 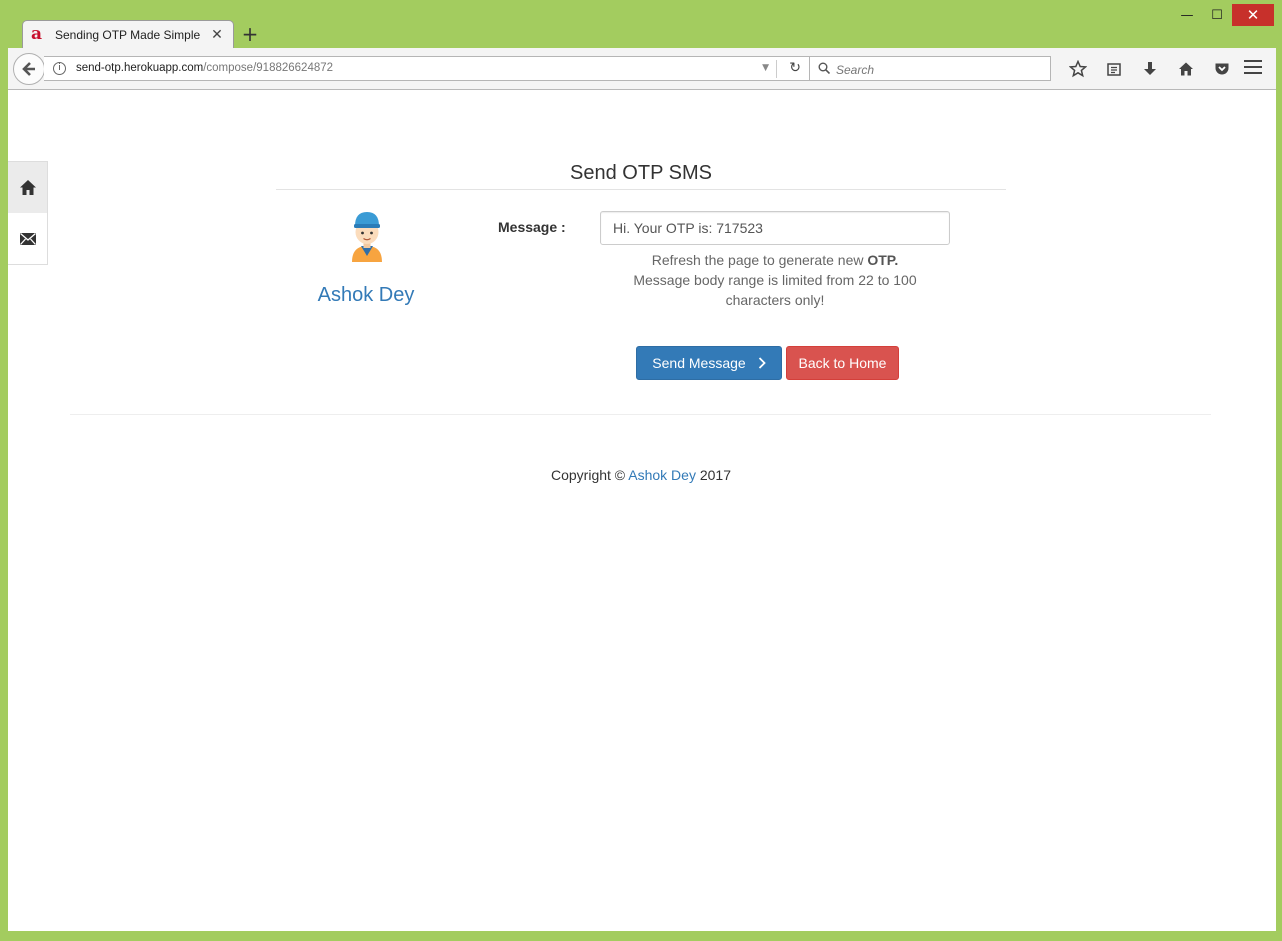 I want to click on maximize-button: ☐, so click(x=1217, y=15).